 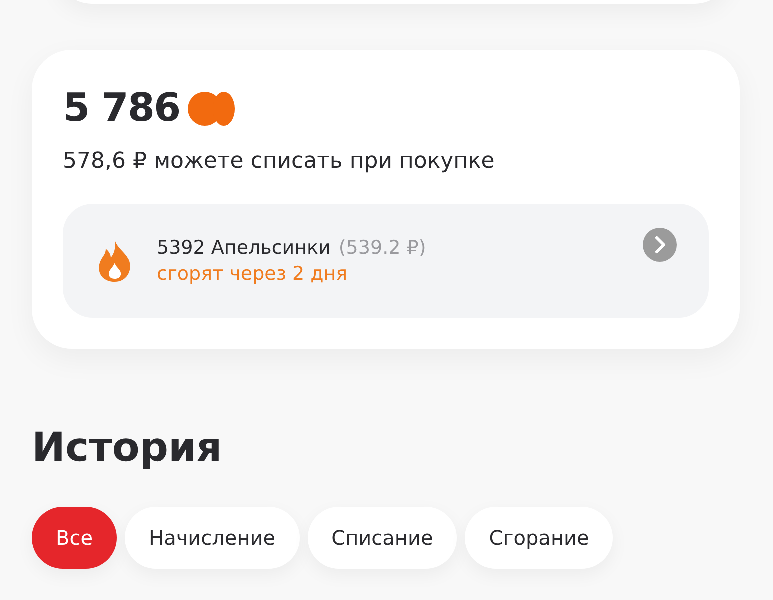 I want to click on history-heading: История, so click(x=128, y=448).